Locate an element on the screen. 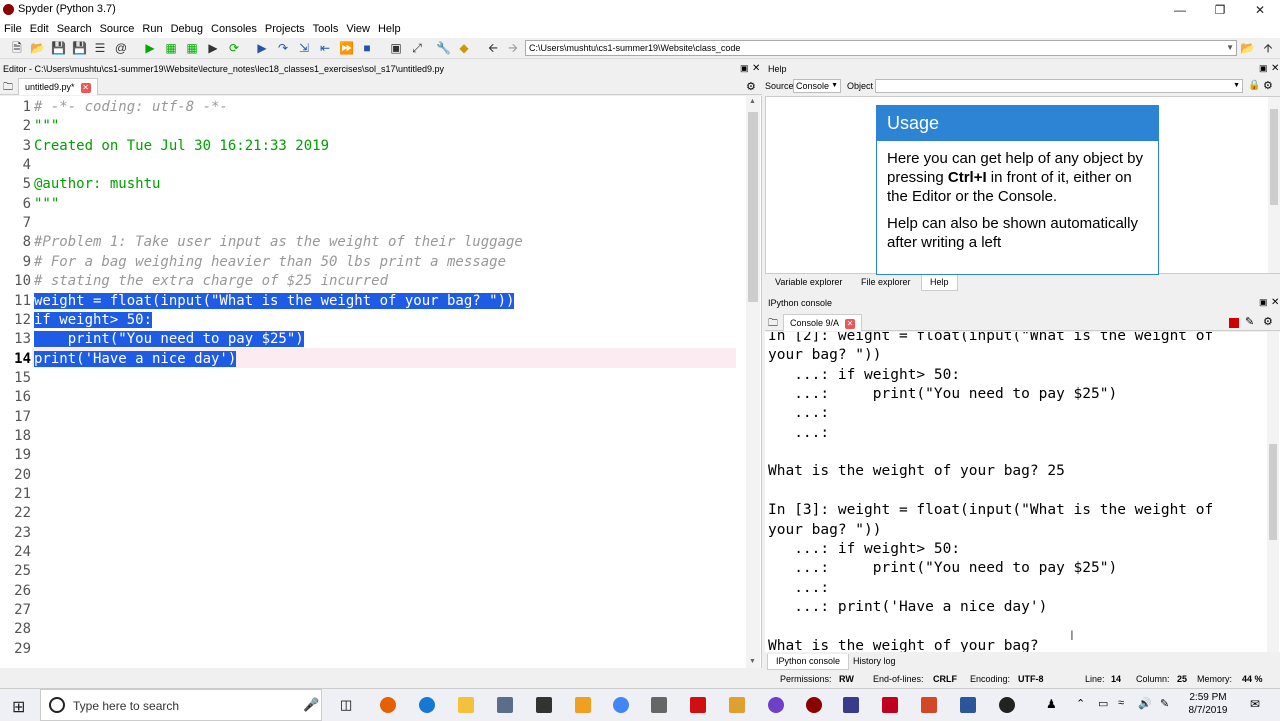  menu-search: Search is located at coordinates (74, 29).